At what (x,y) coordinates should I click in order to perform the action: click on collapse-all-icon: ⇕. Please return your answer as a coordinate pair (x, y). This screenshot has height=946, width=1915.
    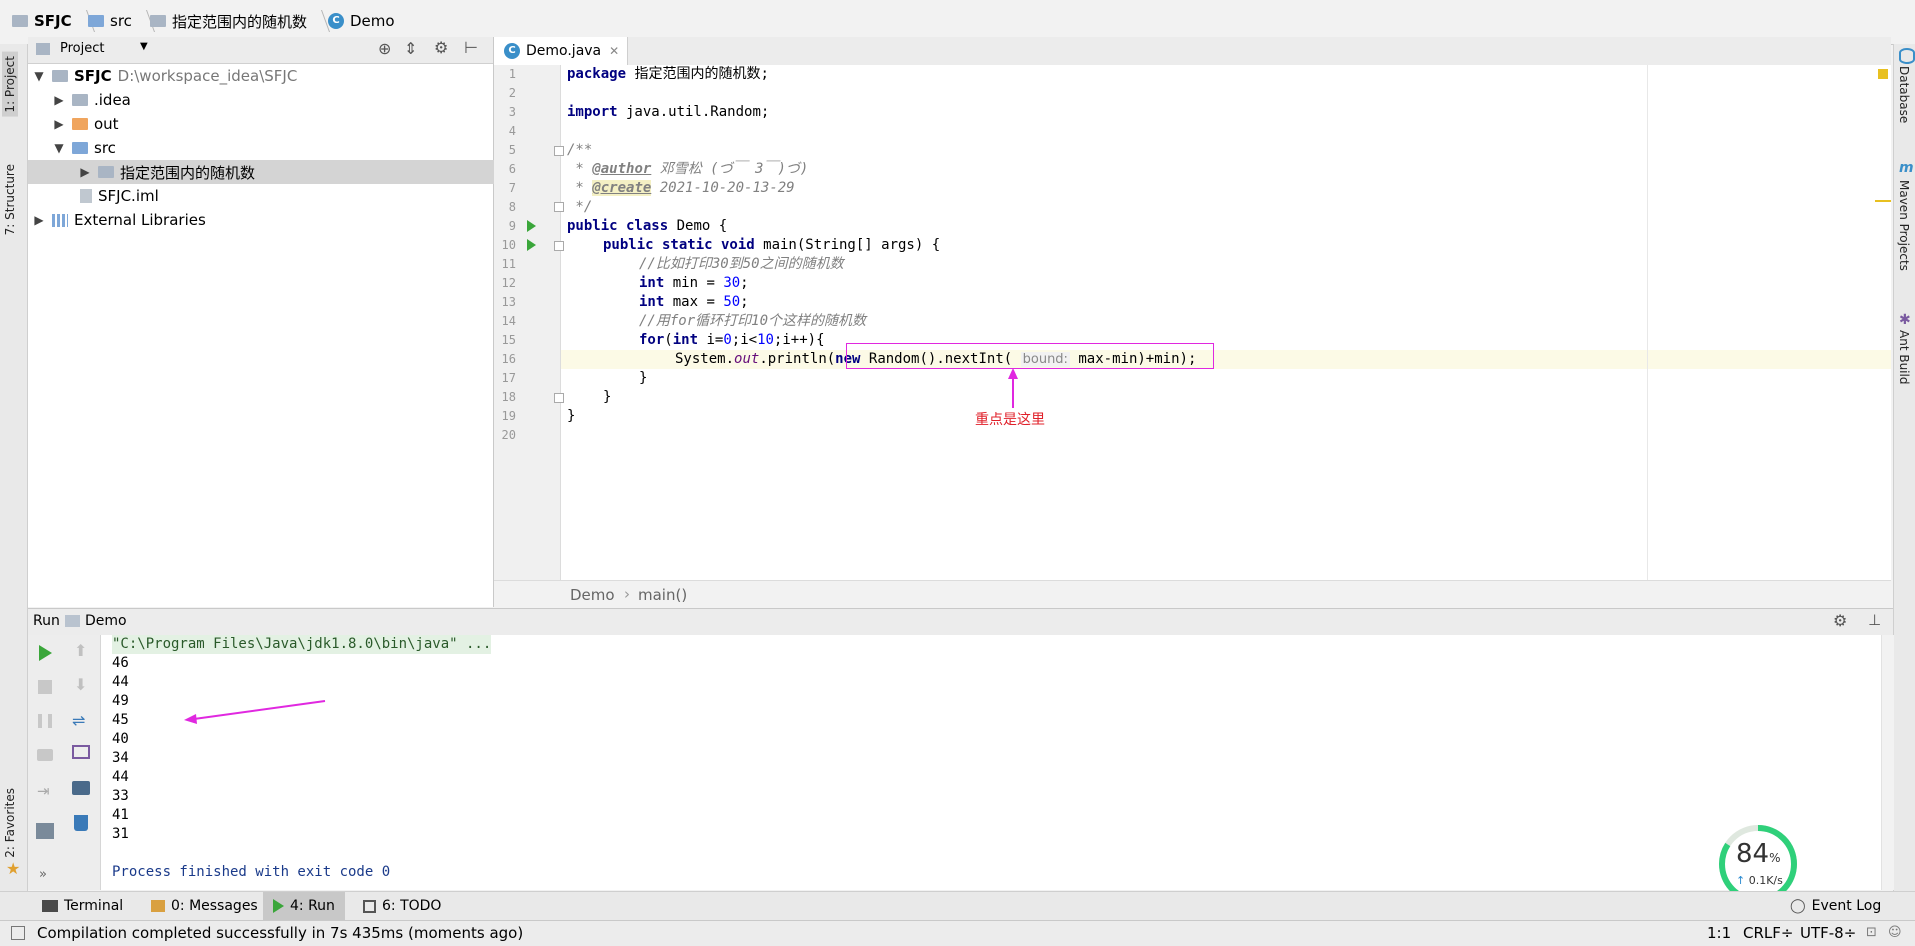
    Looking at the image, I should click on (410, 48).